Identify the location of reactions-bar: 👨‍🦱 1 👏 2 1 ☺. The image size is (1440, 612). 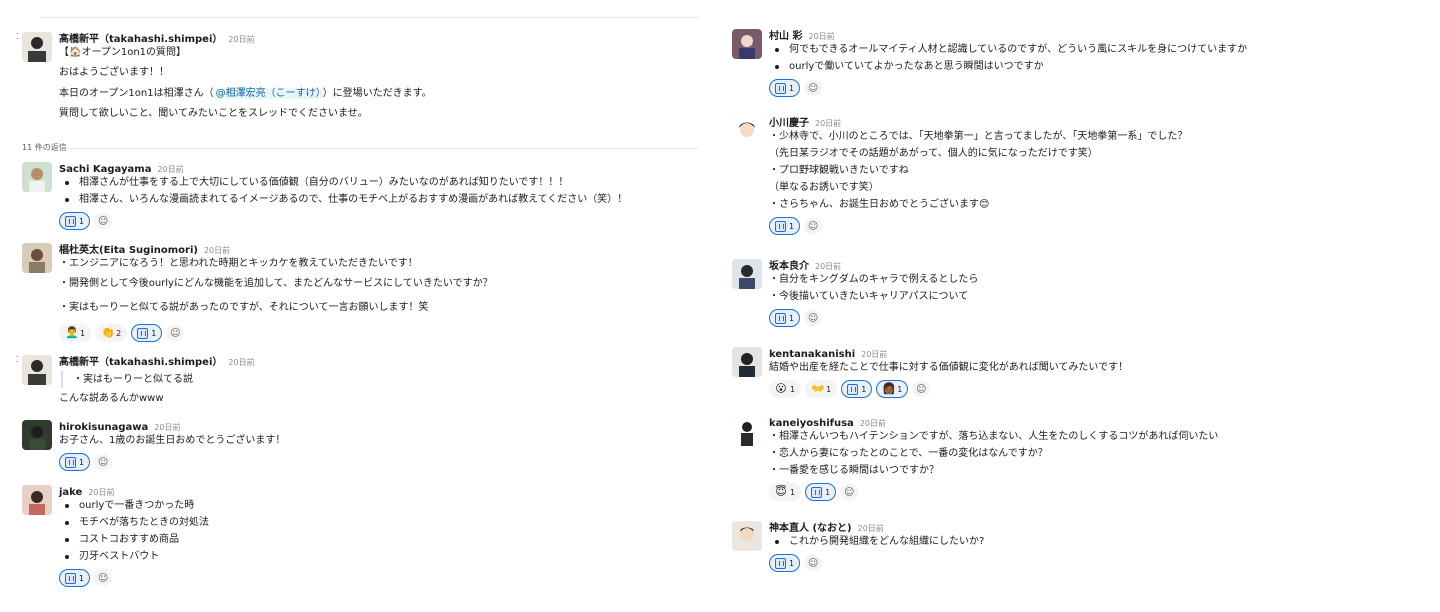
(379, 333).